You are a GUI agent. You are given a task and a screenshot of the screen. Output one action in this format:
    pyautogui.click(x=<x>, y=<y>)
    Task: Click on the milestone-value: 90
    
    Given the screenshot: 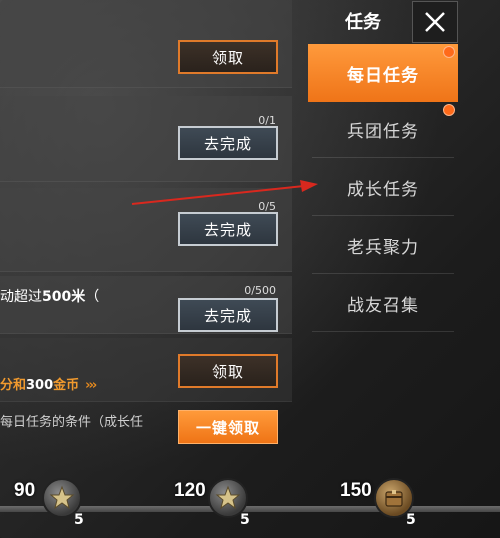 What is the action you would take?
    pyautogui.click(x=25, y=490)
    